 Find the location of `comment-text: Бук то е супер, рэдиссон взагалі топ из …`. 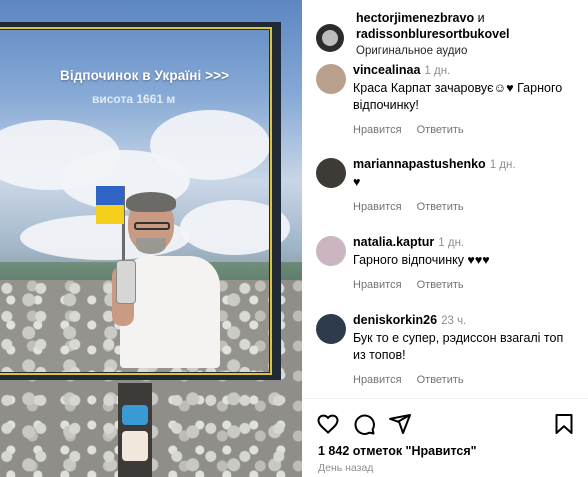

comment-text: Бук то е супер, рэдиссон взагалі топ из … is located at coordinates (458, 346).